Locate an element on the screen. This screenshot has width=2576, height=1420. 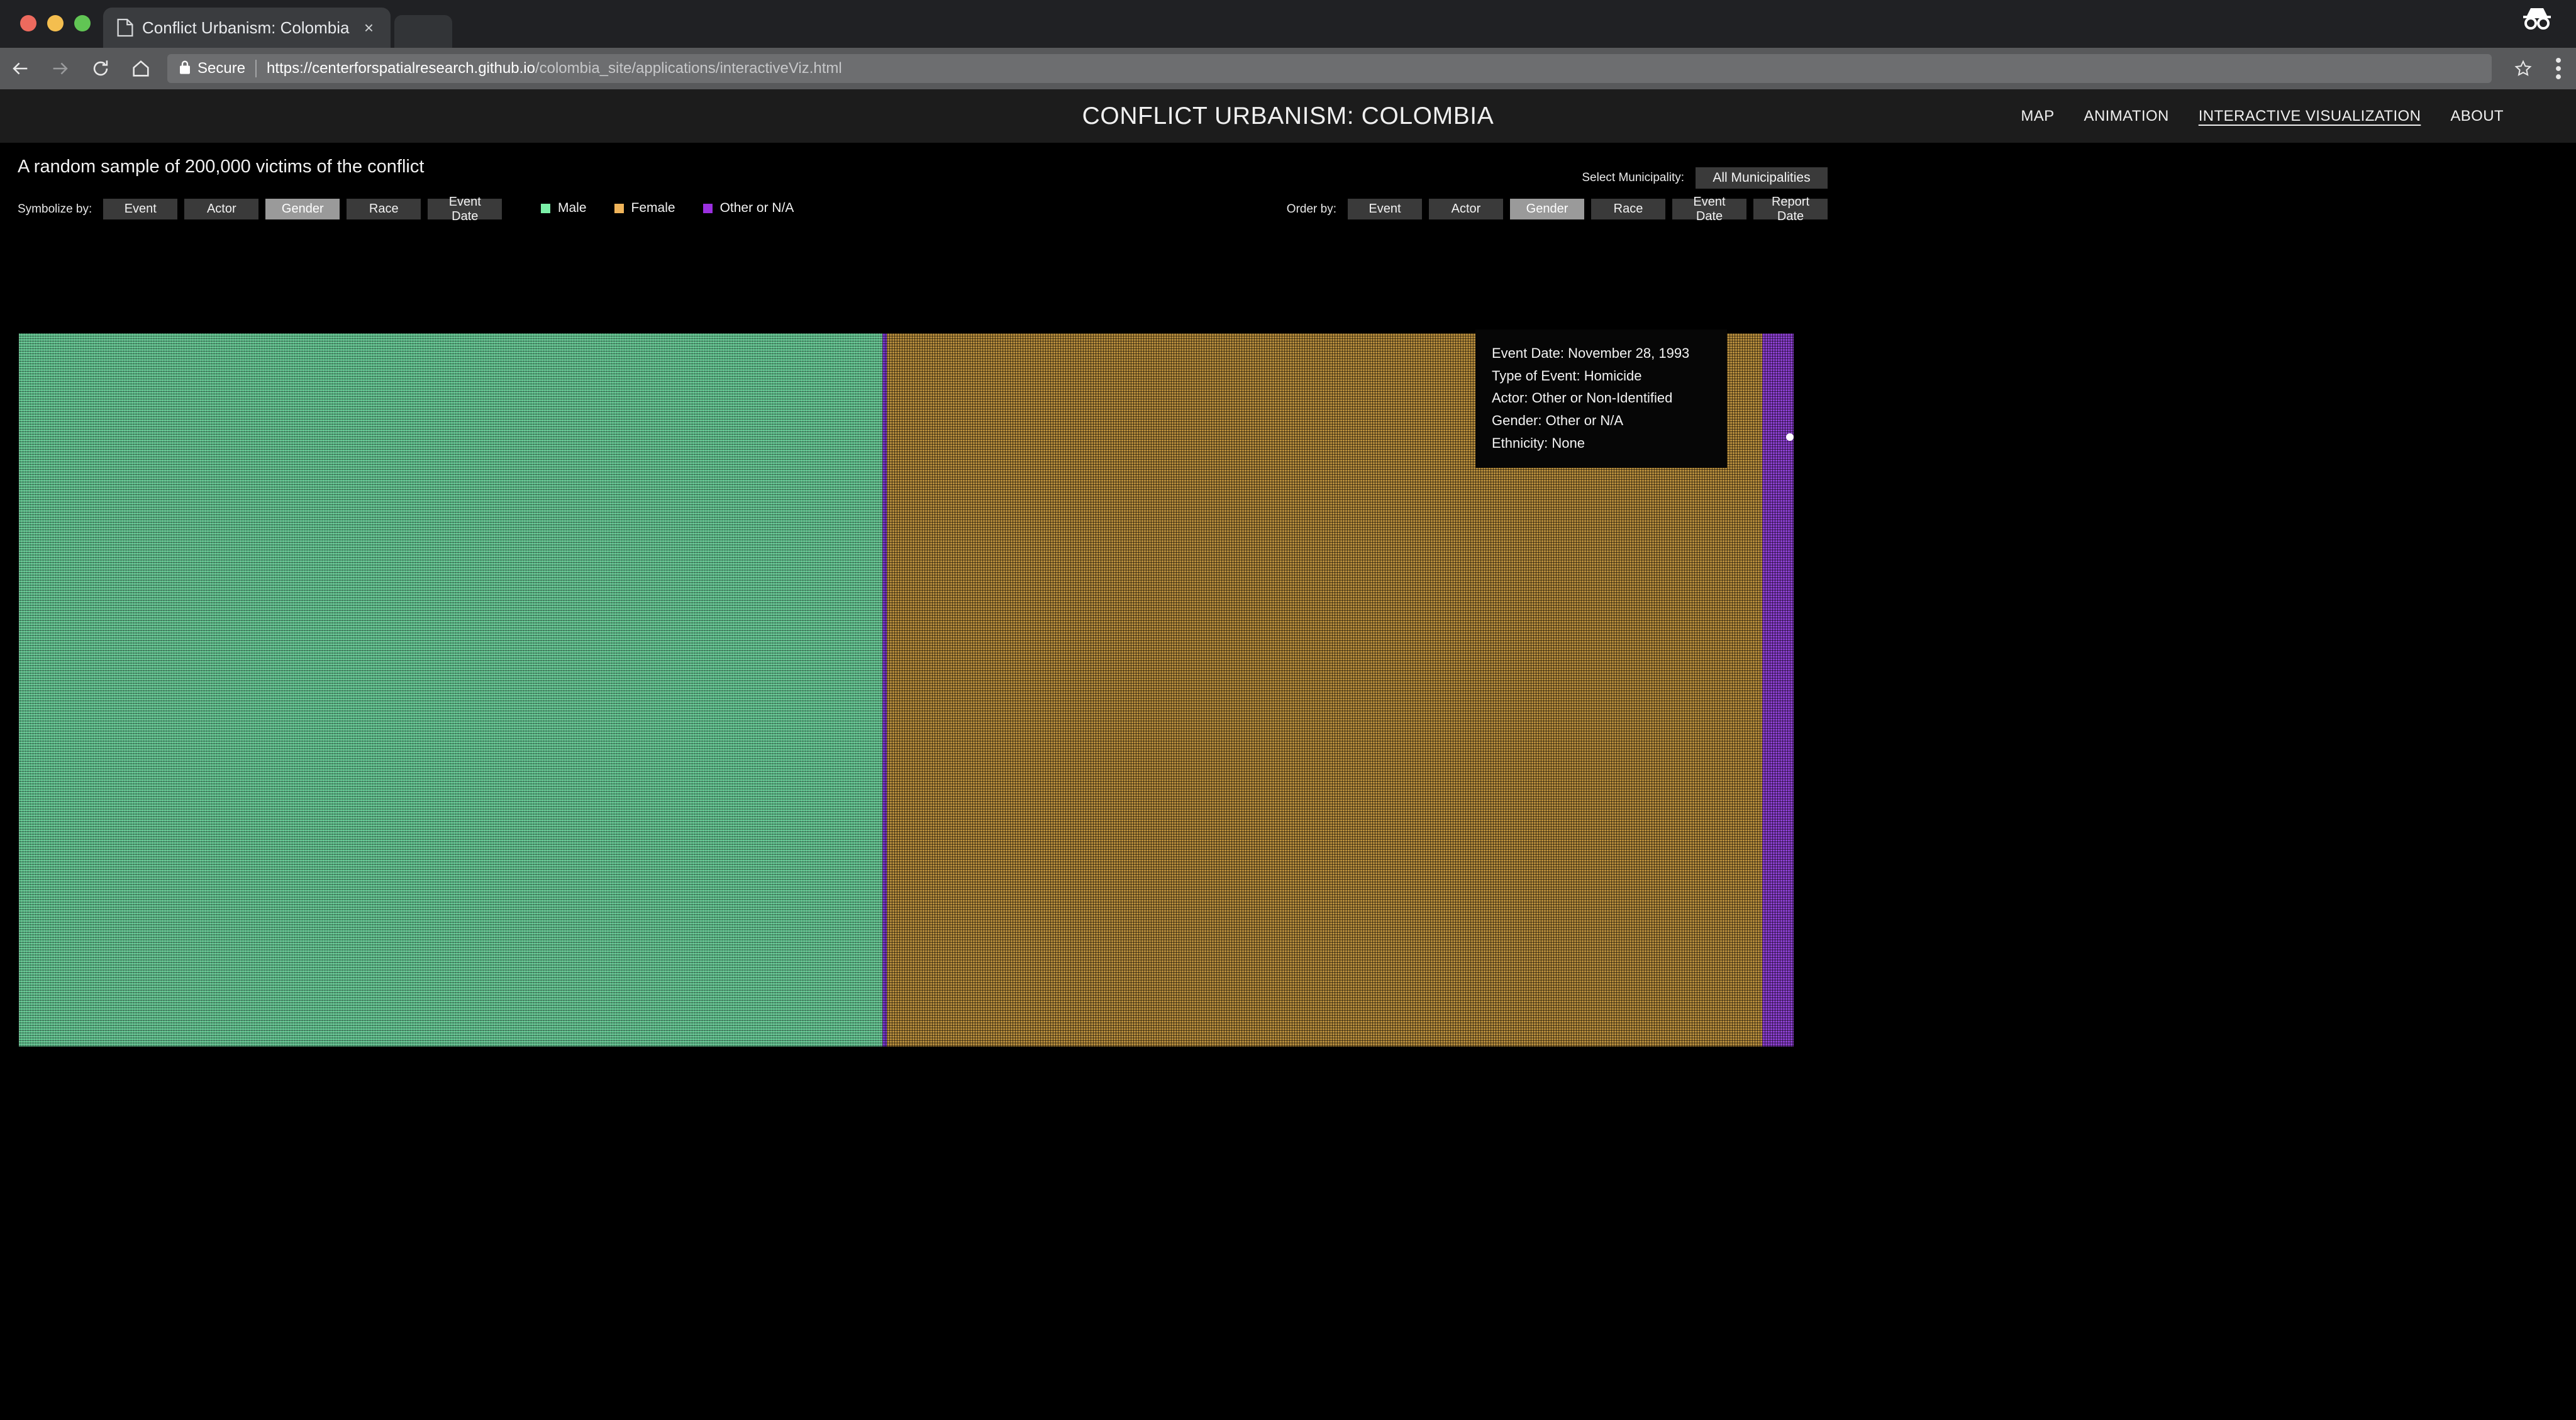
symbolize-by-label: Symbolize by: is located at coordinates (55, 209).